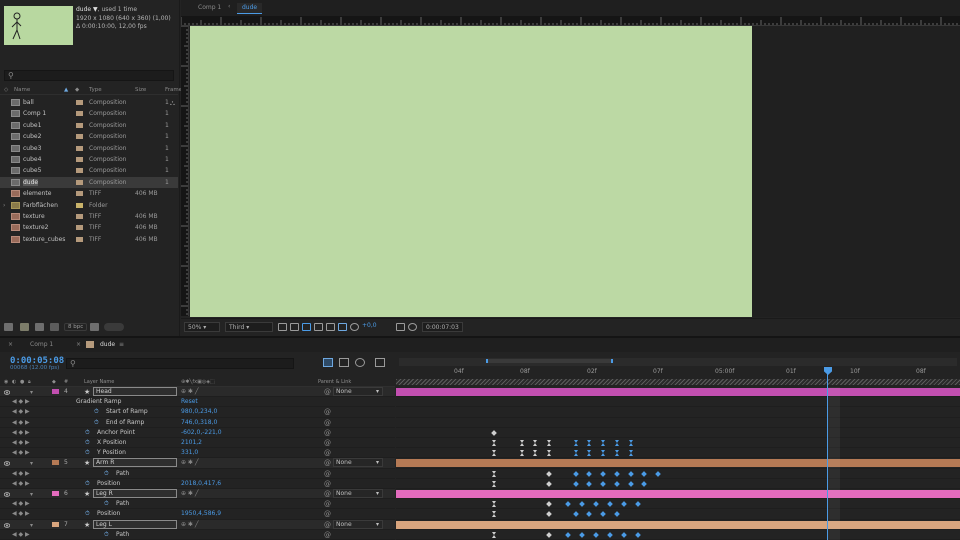 The image size is (960, 540). What do you see at coordinates (344, 362) in the screenshot?
I see `shy-layers-icon` at bounding box center [344, 362].